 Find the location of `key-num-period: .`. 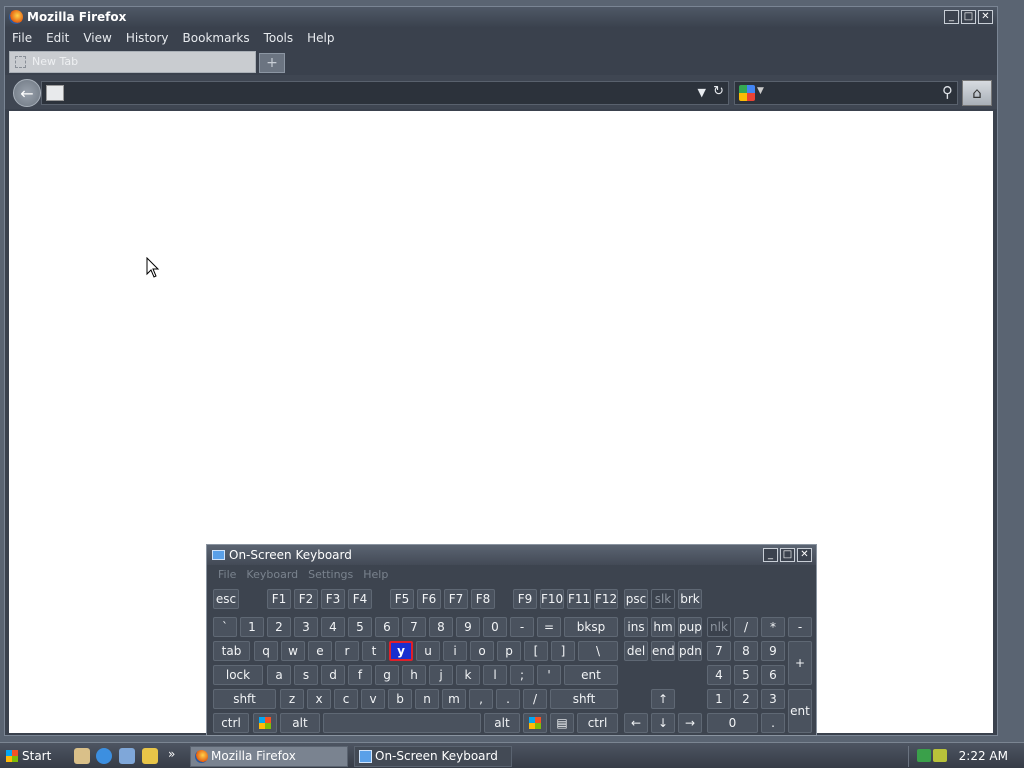

key-num-period: . is located at coordinates (773, 723).